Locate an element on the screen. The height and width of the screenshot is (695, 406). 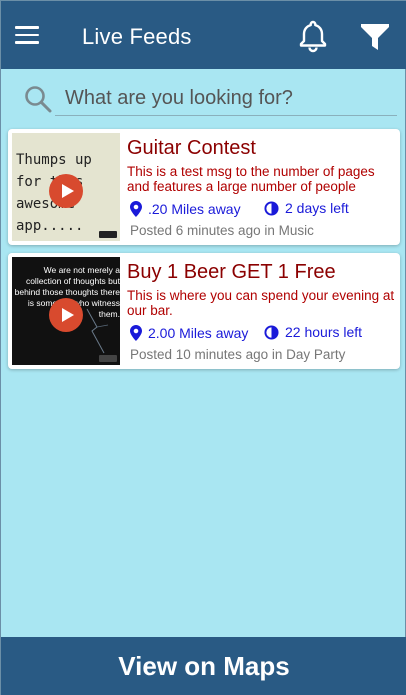
menu-button is located at coordinates (27, 36).